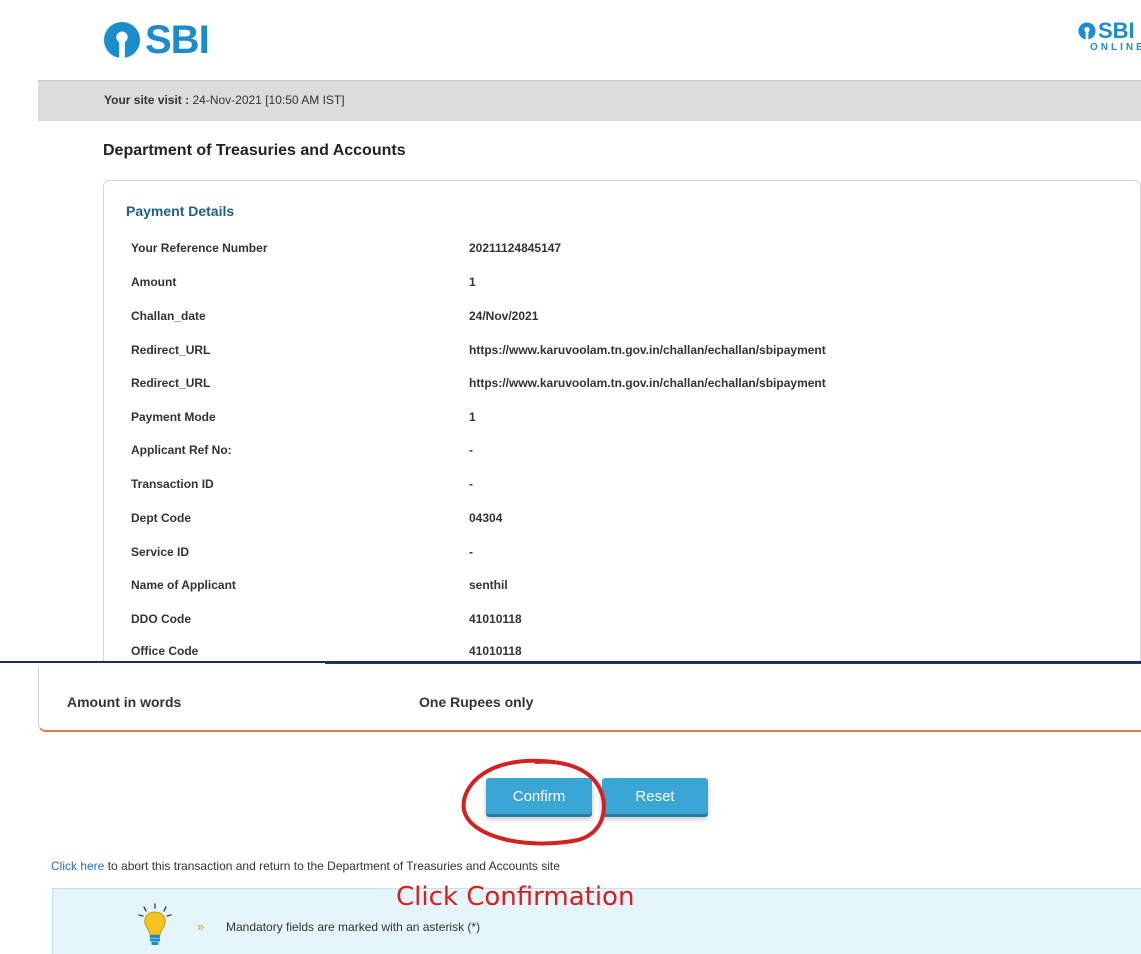  I want to click on detail-row: Transaction ID -, so click(621, 486).